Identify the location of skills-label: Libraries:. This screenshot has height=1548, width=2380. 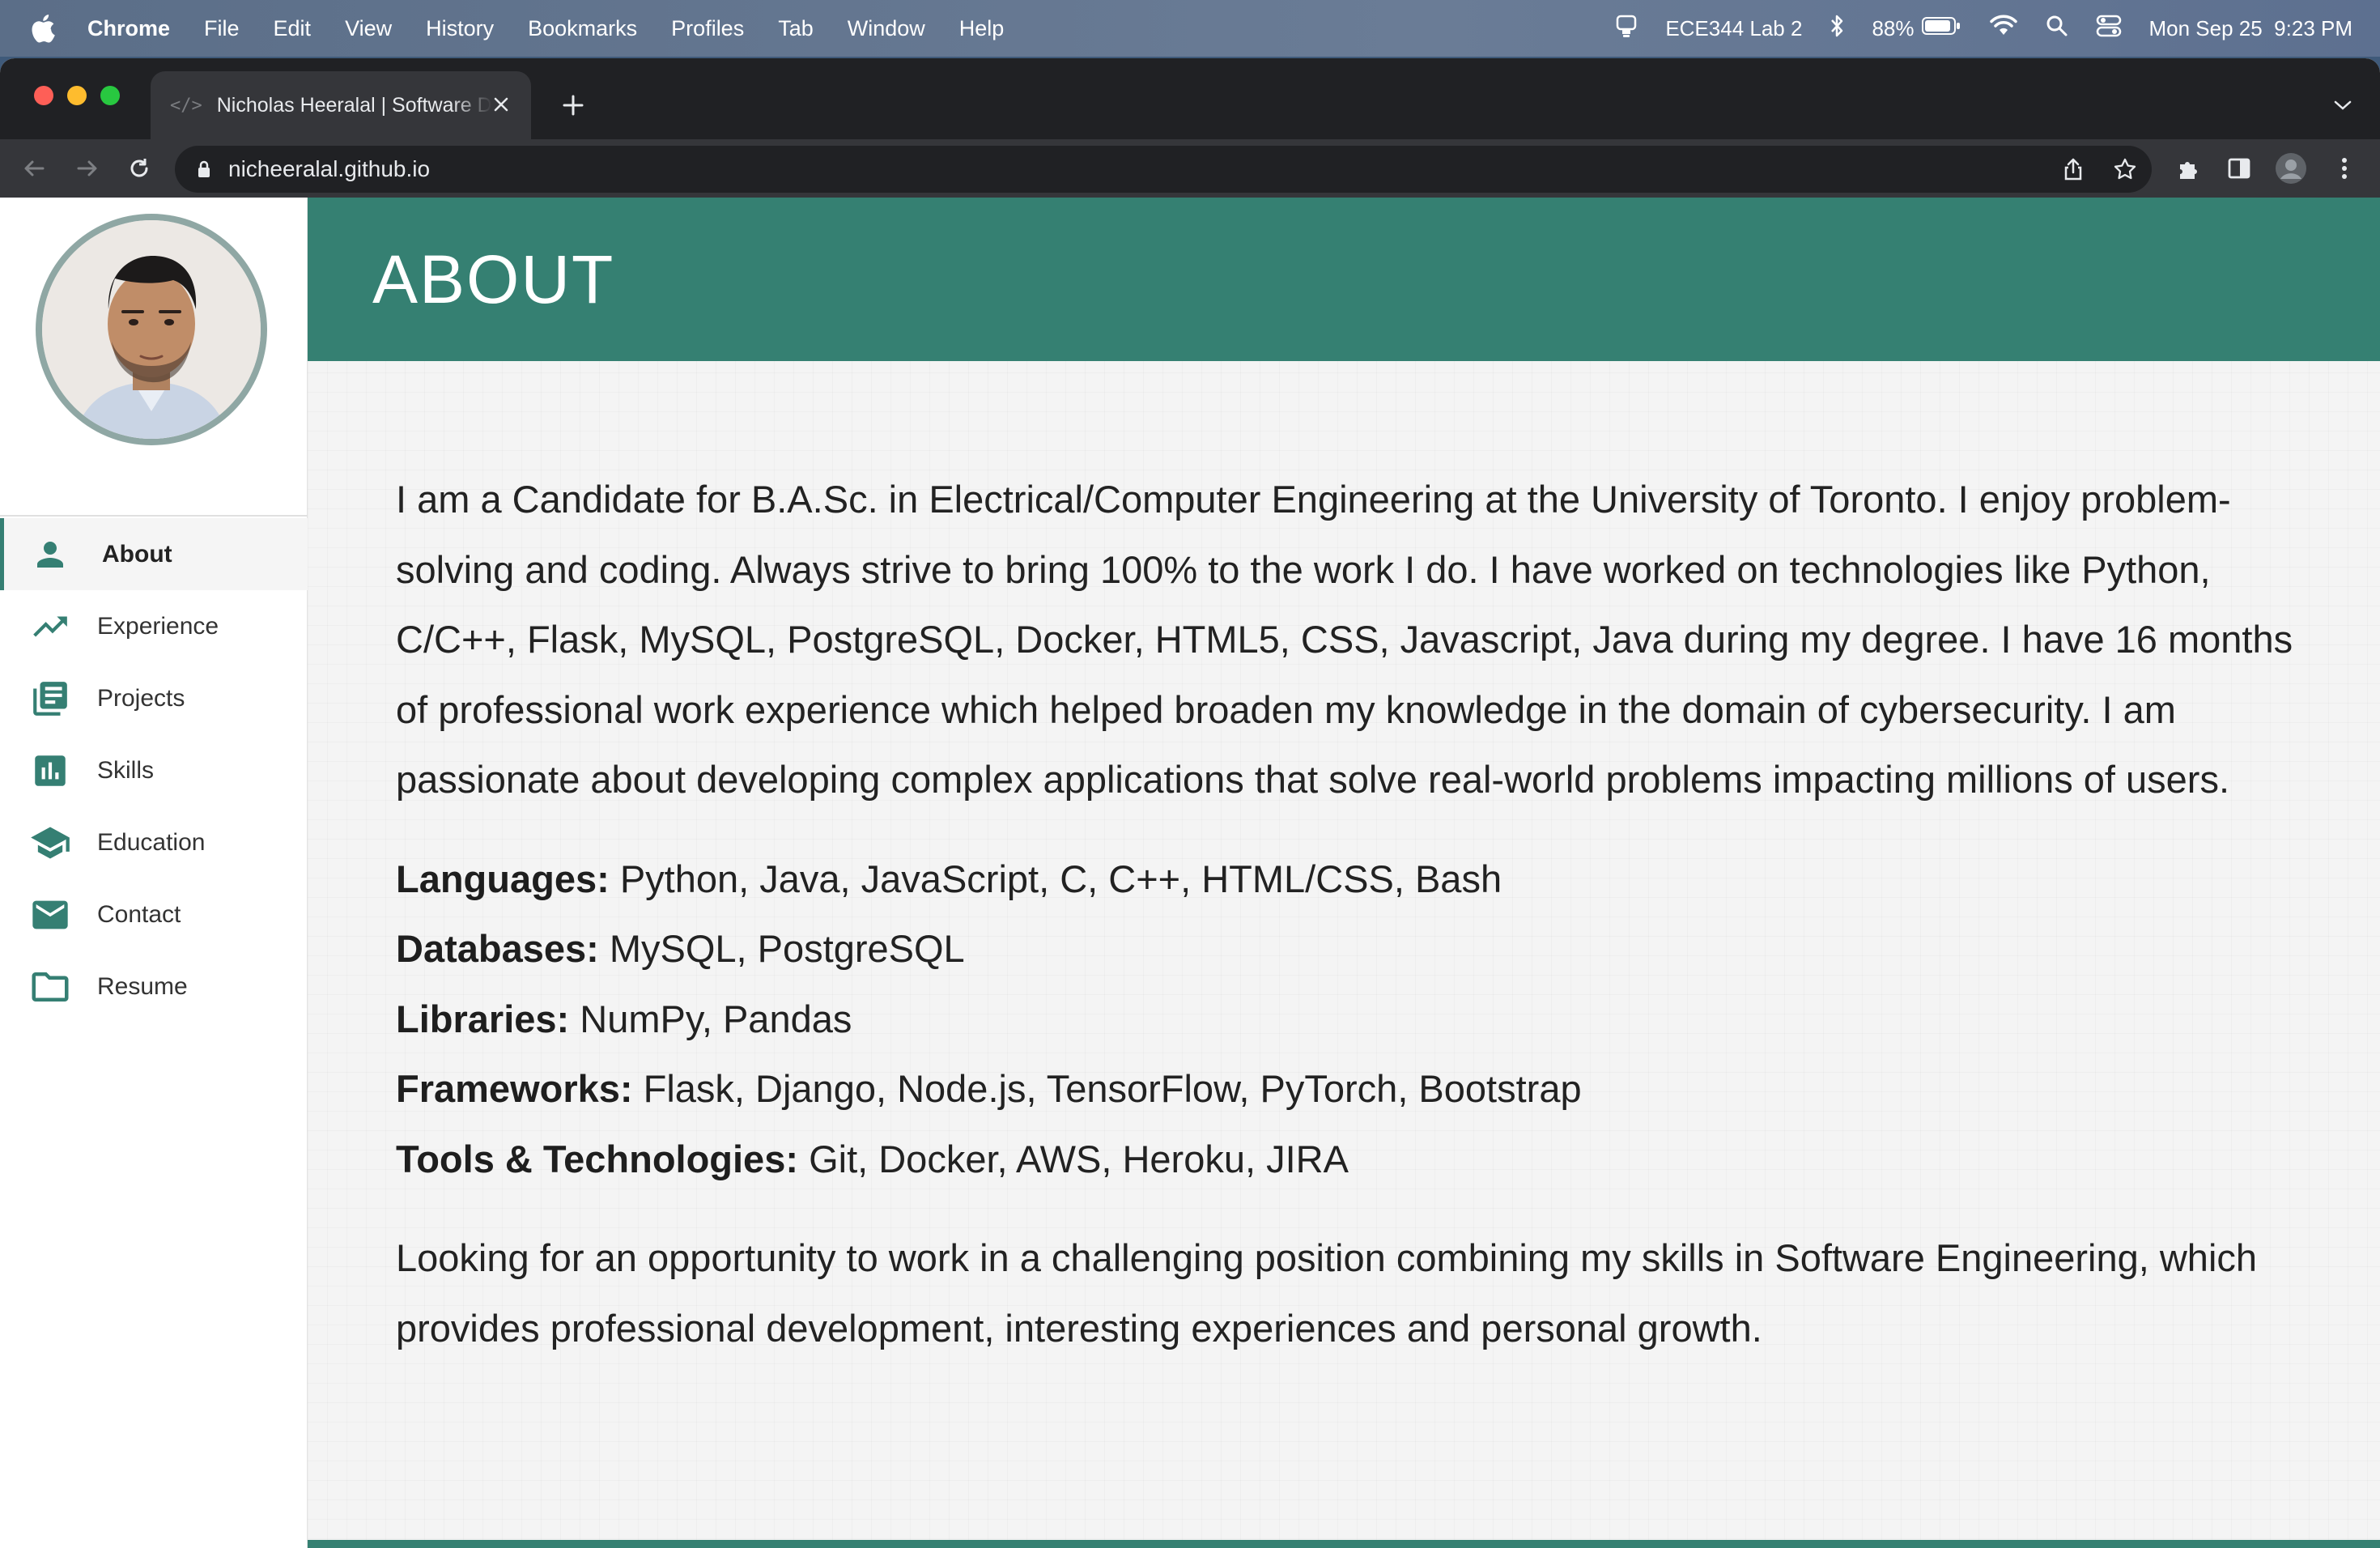
(483, 1018).